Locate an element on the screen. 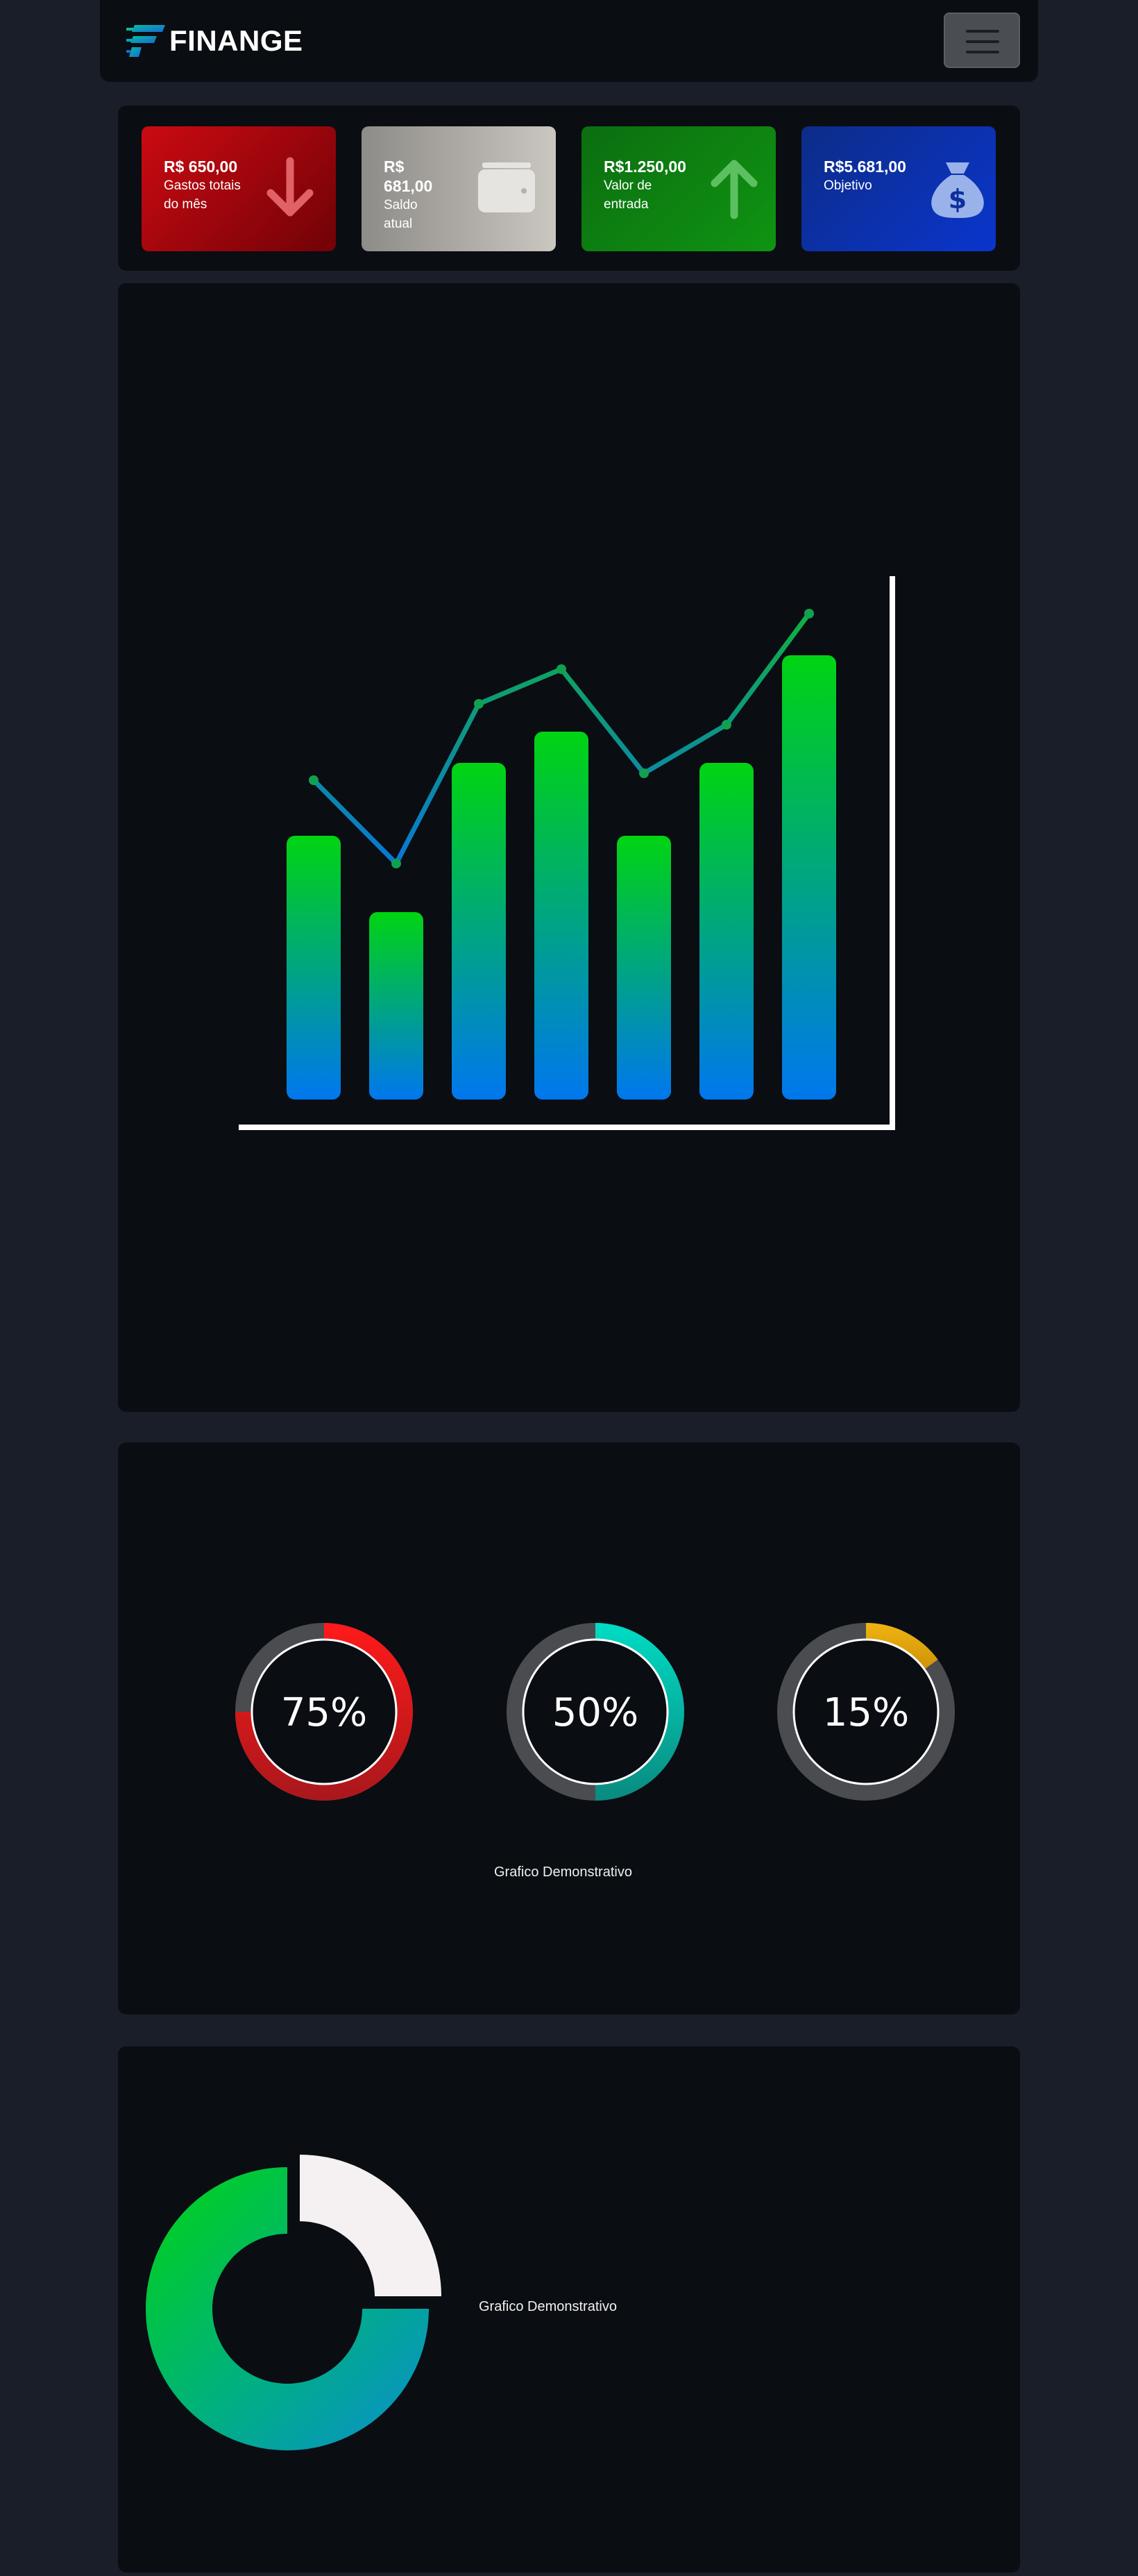 Image resolution: width=1138 pixels, height=2576 pixels. card-value: R$1.250,00 is located at coordinates (645, 167).